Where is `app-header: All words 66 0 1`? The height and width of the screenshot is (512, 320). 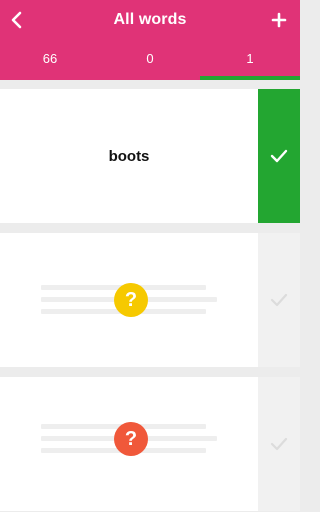
app-header: All words 66 0 1 is located at coordinates (150, 40).